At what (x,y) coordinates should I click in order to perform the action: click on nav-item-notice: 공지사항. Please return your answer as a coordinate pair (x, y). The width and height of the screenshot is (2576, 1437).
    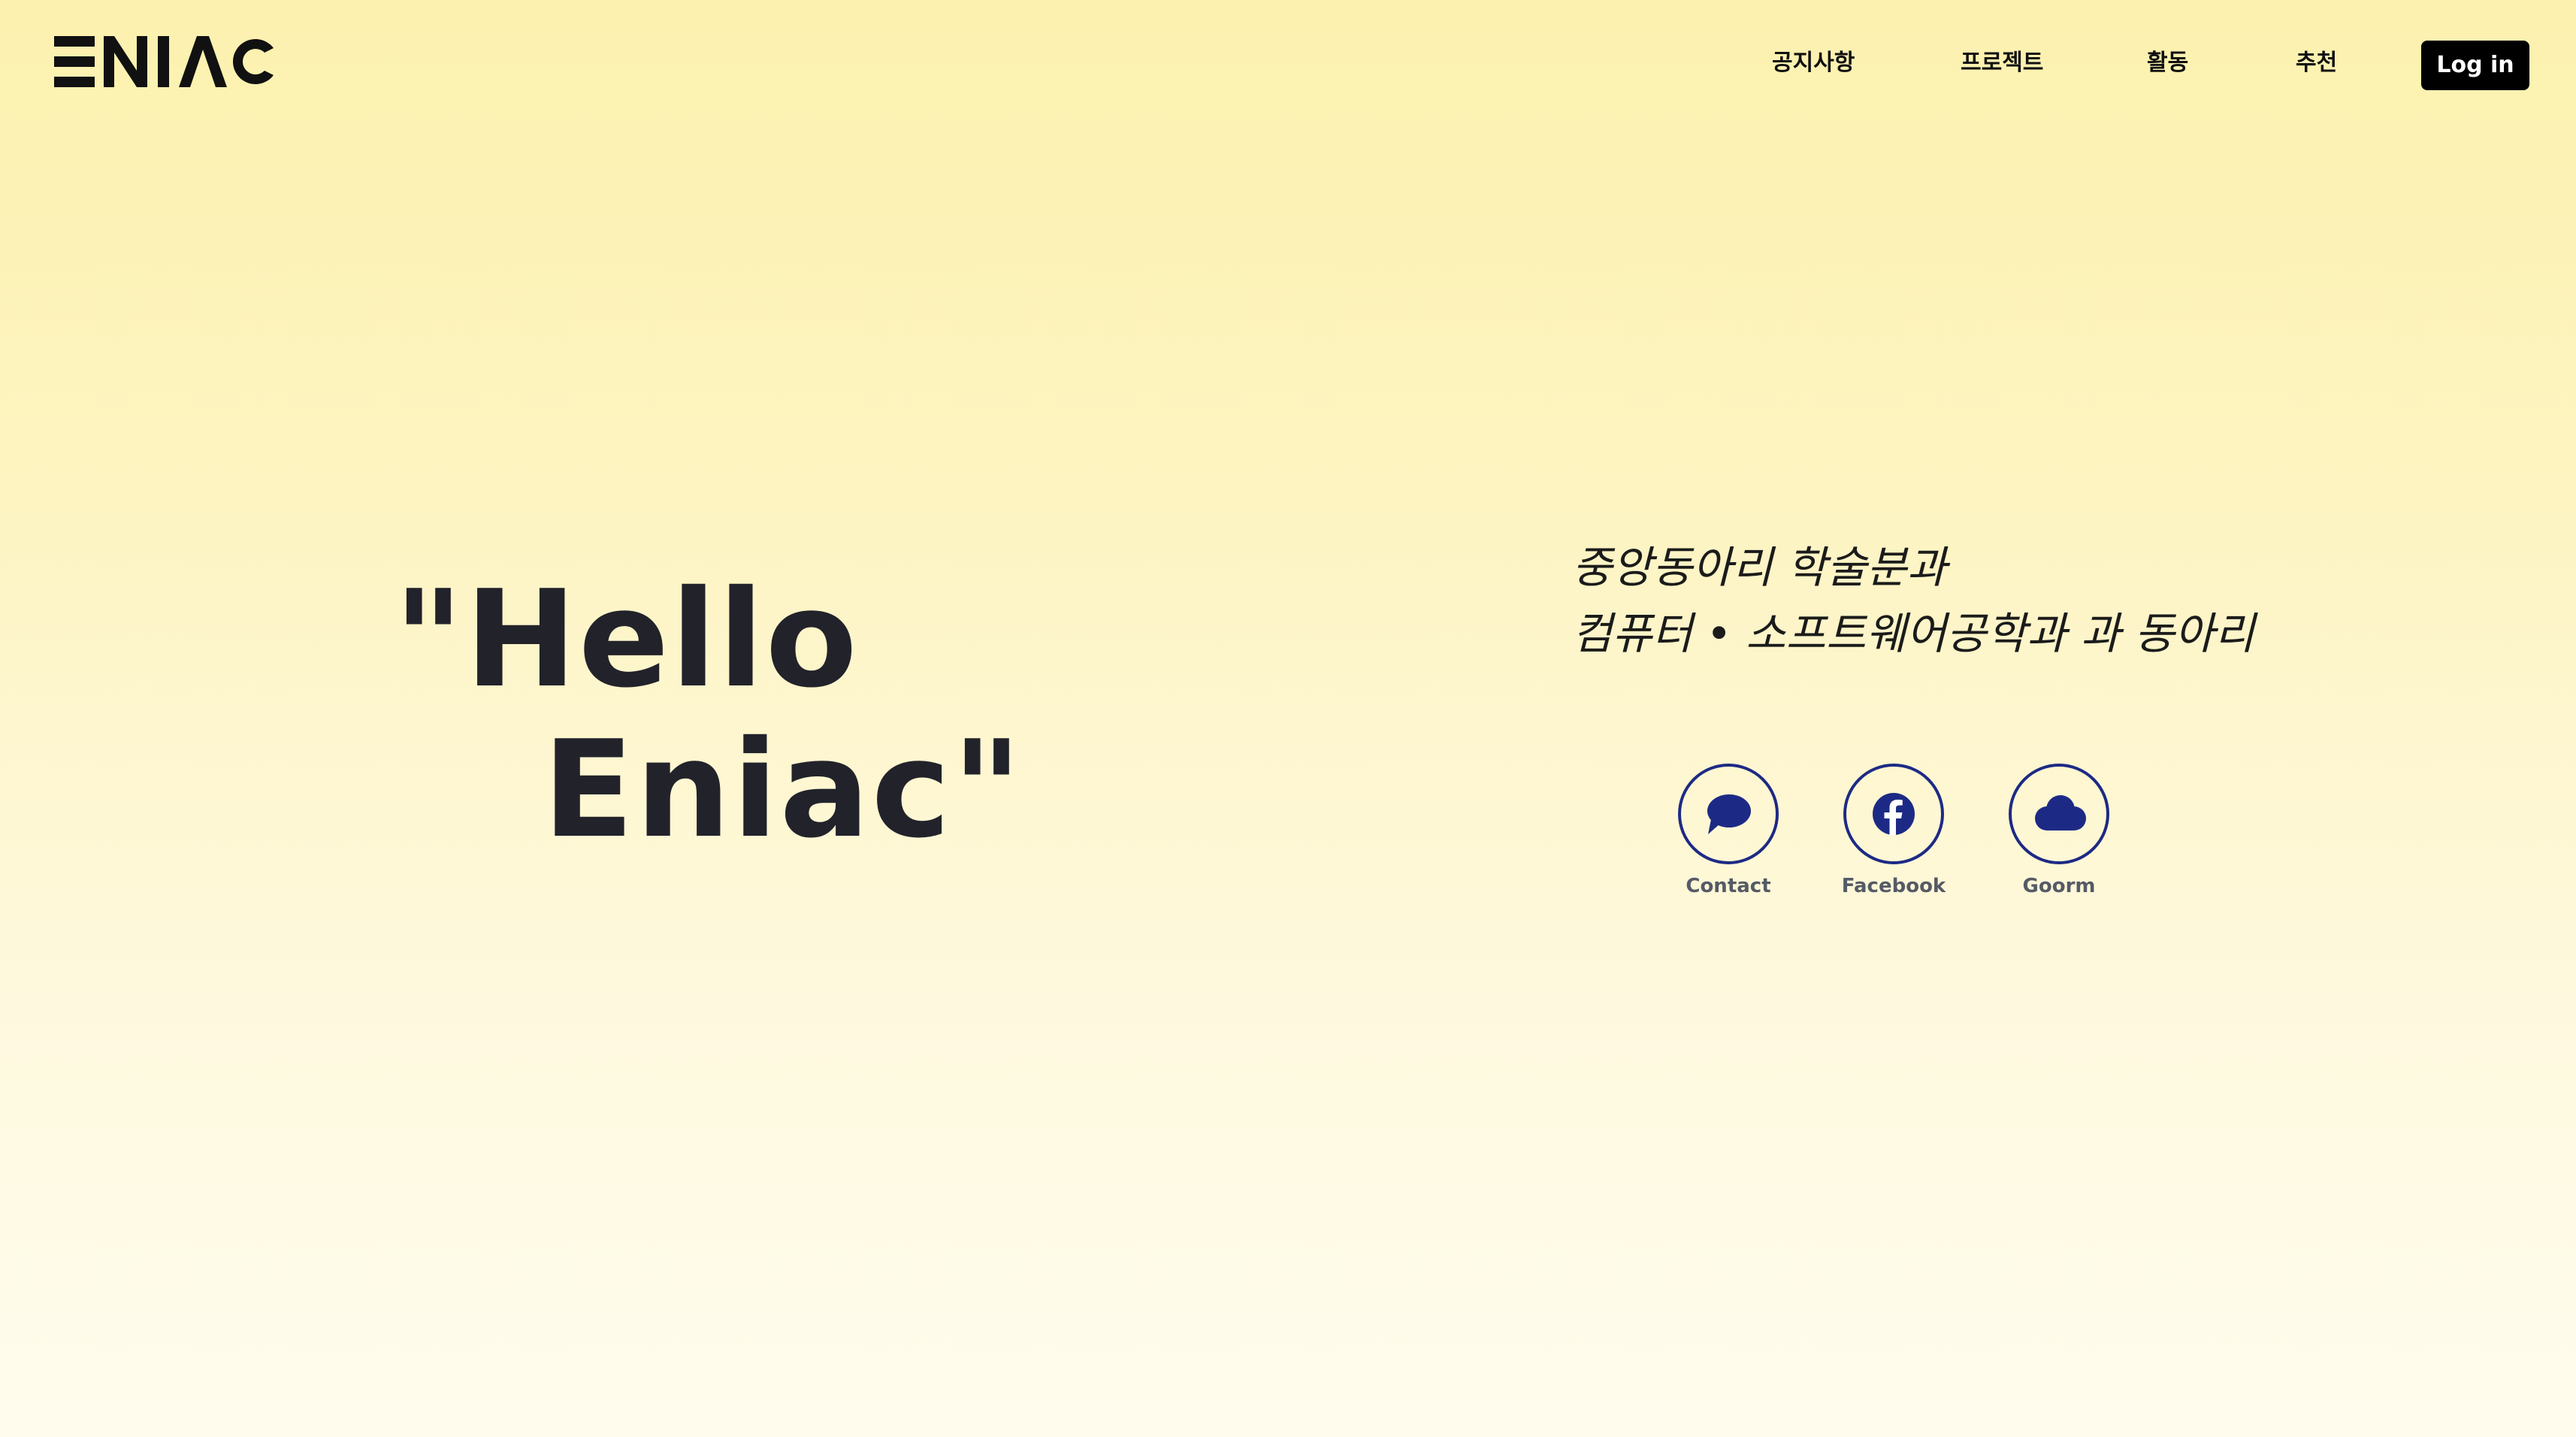
    Looking at the image, I should click on (1814, 63).